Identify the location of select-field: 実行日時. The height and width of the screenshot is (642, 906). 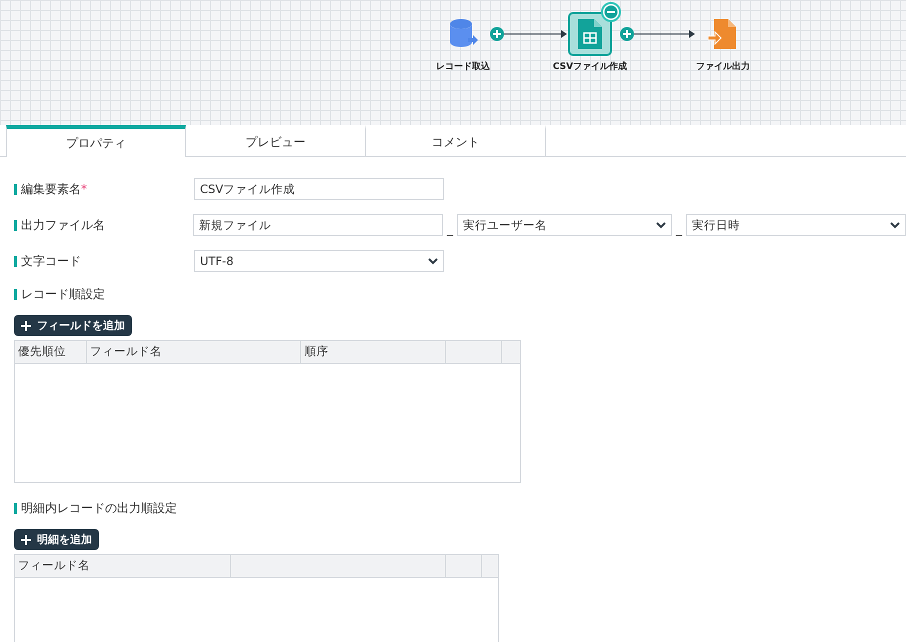
(796, 225).